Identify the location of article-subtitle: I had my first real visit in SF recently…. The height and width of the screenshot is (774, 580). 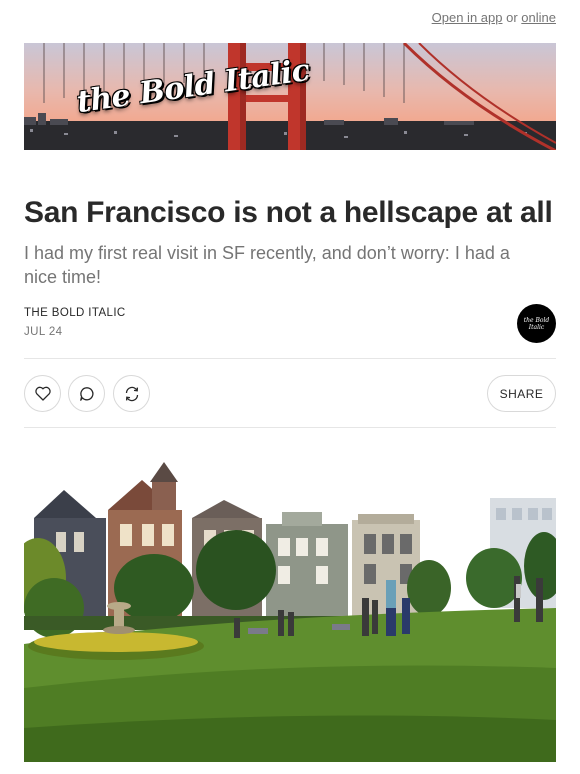
(267, 265).